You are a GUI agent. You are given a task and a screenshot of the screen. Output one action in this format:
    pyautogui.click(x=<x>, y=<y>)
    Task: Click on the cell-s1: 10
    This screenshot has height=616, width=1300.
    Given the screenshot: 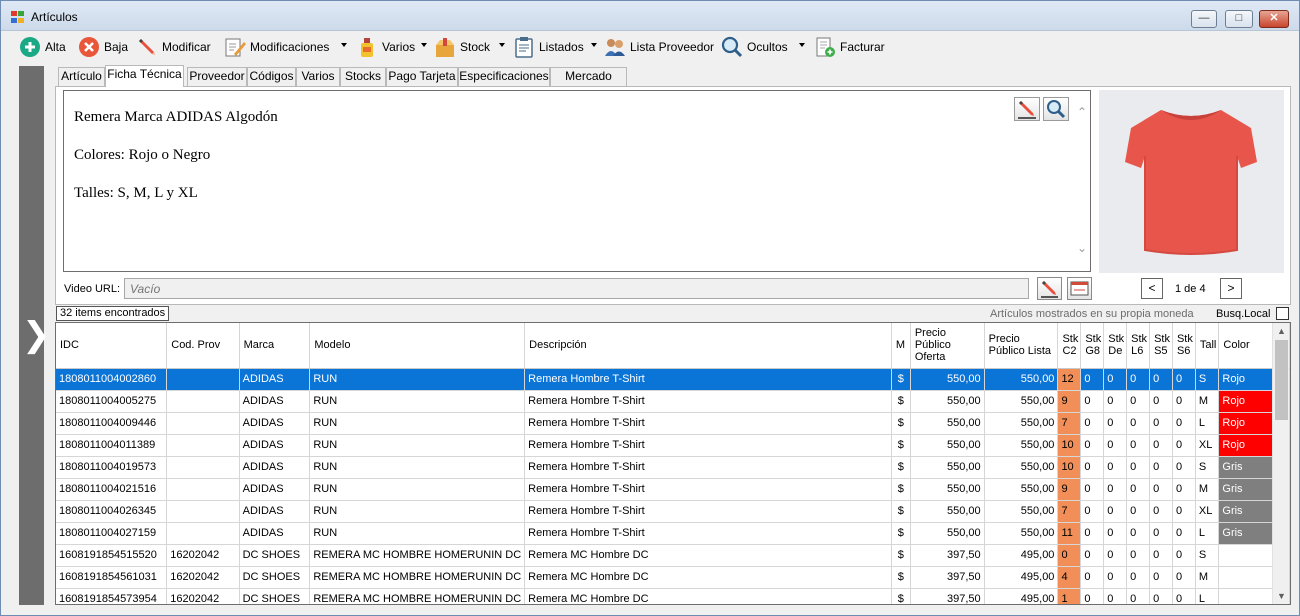 What is the action you would take?
    pyautogui.click(x=1069, y=467)
    